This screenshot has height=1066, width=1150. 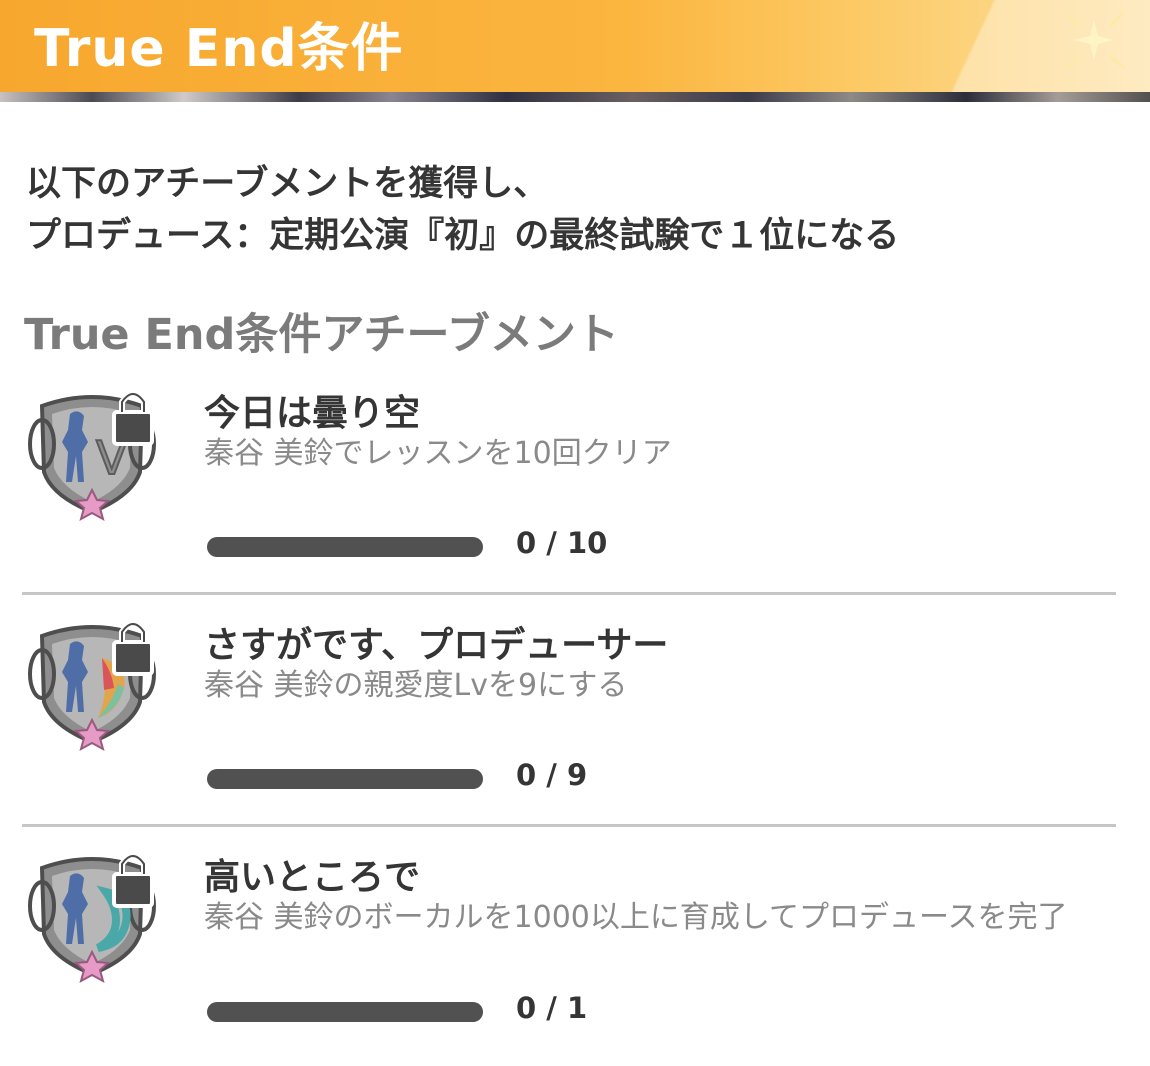 I want to click on section-title: True End条件アチーブメント, so click(x=321, y=335).